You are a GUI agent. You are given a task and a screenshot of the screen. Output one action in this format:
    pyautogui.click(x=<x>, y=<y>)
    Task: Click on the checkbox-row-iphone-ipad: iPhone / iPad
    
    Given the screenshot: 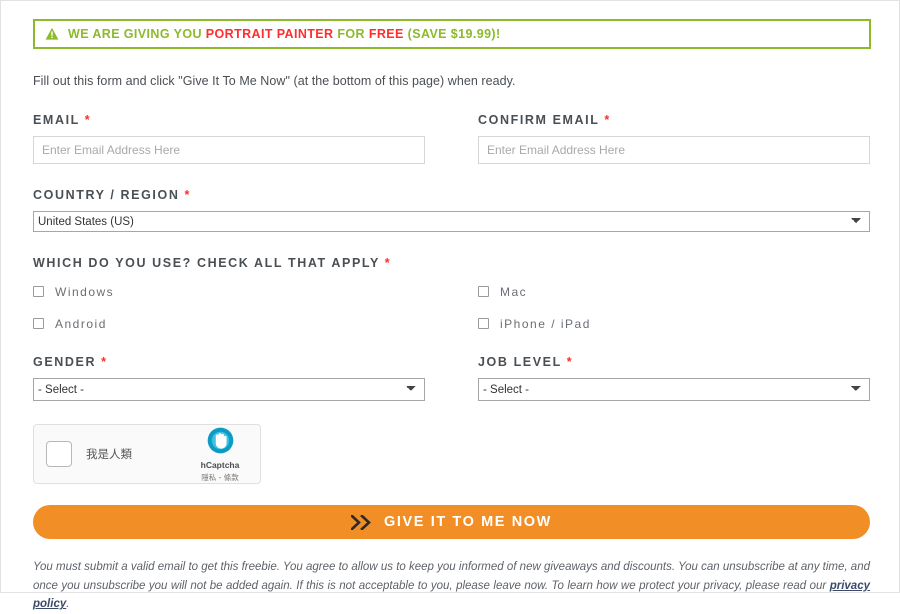 What is the action you would take?
    pyautogui.click(x=674, y=323)
    